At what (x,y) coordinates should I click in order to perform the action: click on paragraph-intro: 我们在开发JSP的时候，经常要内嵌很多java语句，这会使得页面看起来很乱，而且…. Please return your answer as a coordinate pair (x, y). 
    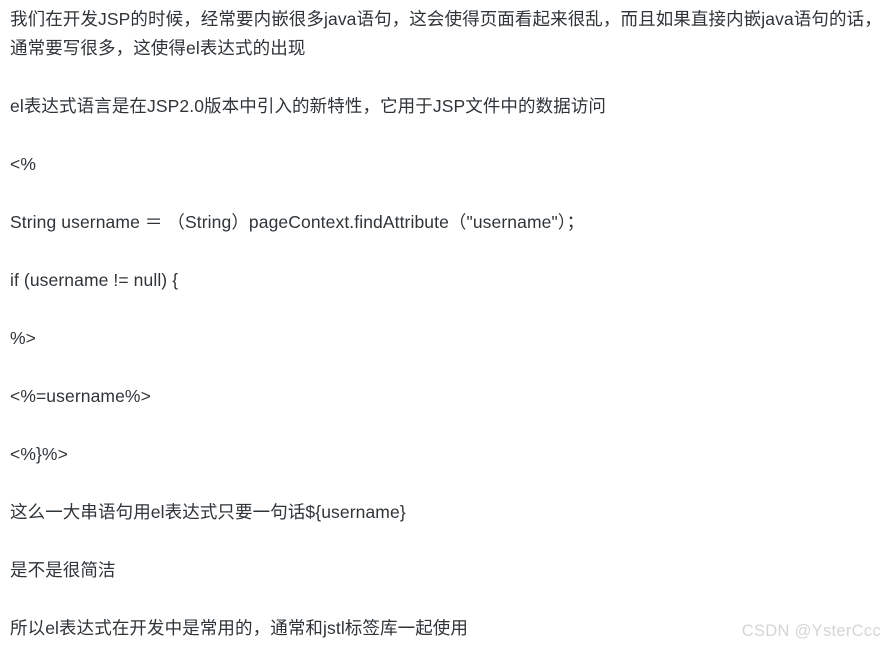
    Looking at the image, I should click on (446, 33).